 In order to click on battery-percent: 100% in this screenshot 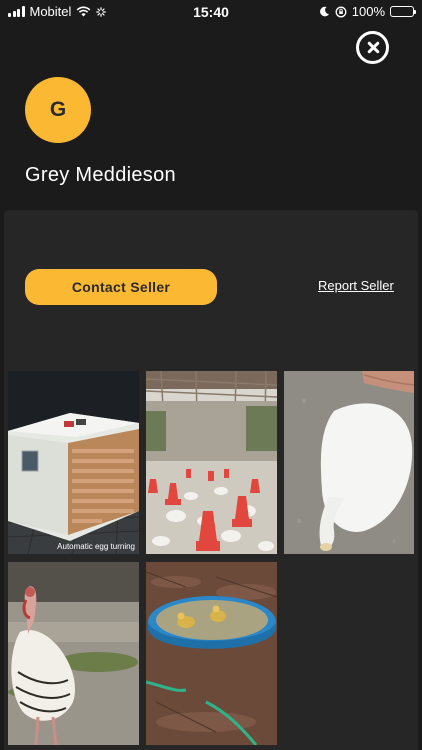, I will do `click(368, 11)`.